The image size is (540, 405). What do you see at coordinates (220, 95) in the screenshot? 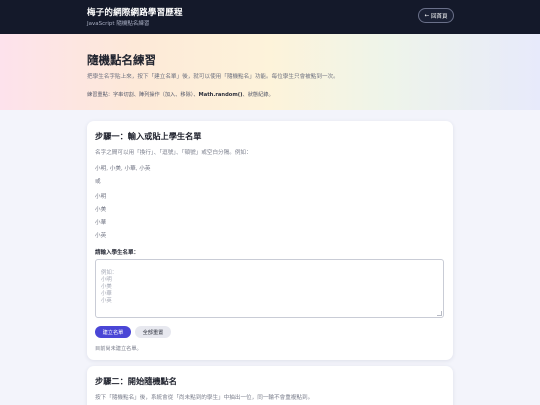
I see `concepts-math-random: Math.random()` at bounding box center [220, 95].